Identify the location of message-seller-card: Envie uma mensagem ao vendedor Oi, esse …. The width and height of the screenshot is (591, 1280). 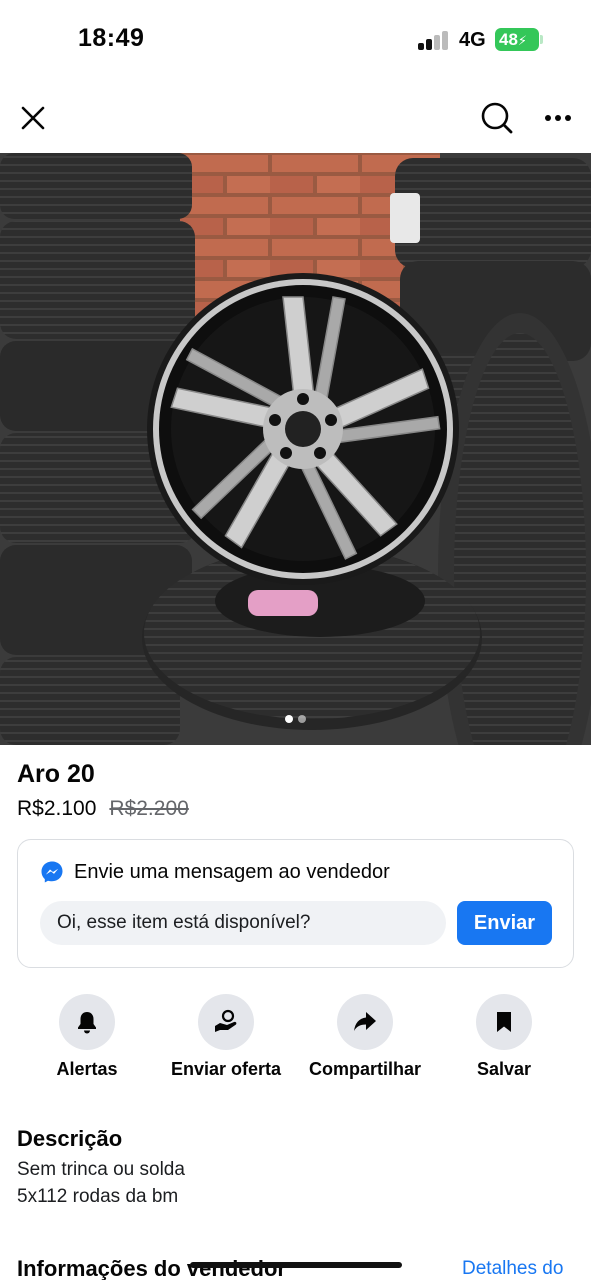
(295, 903).